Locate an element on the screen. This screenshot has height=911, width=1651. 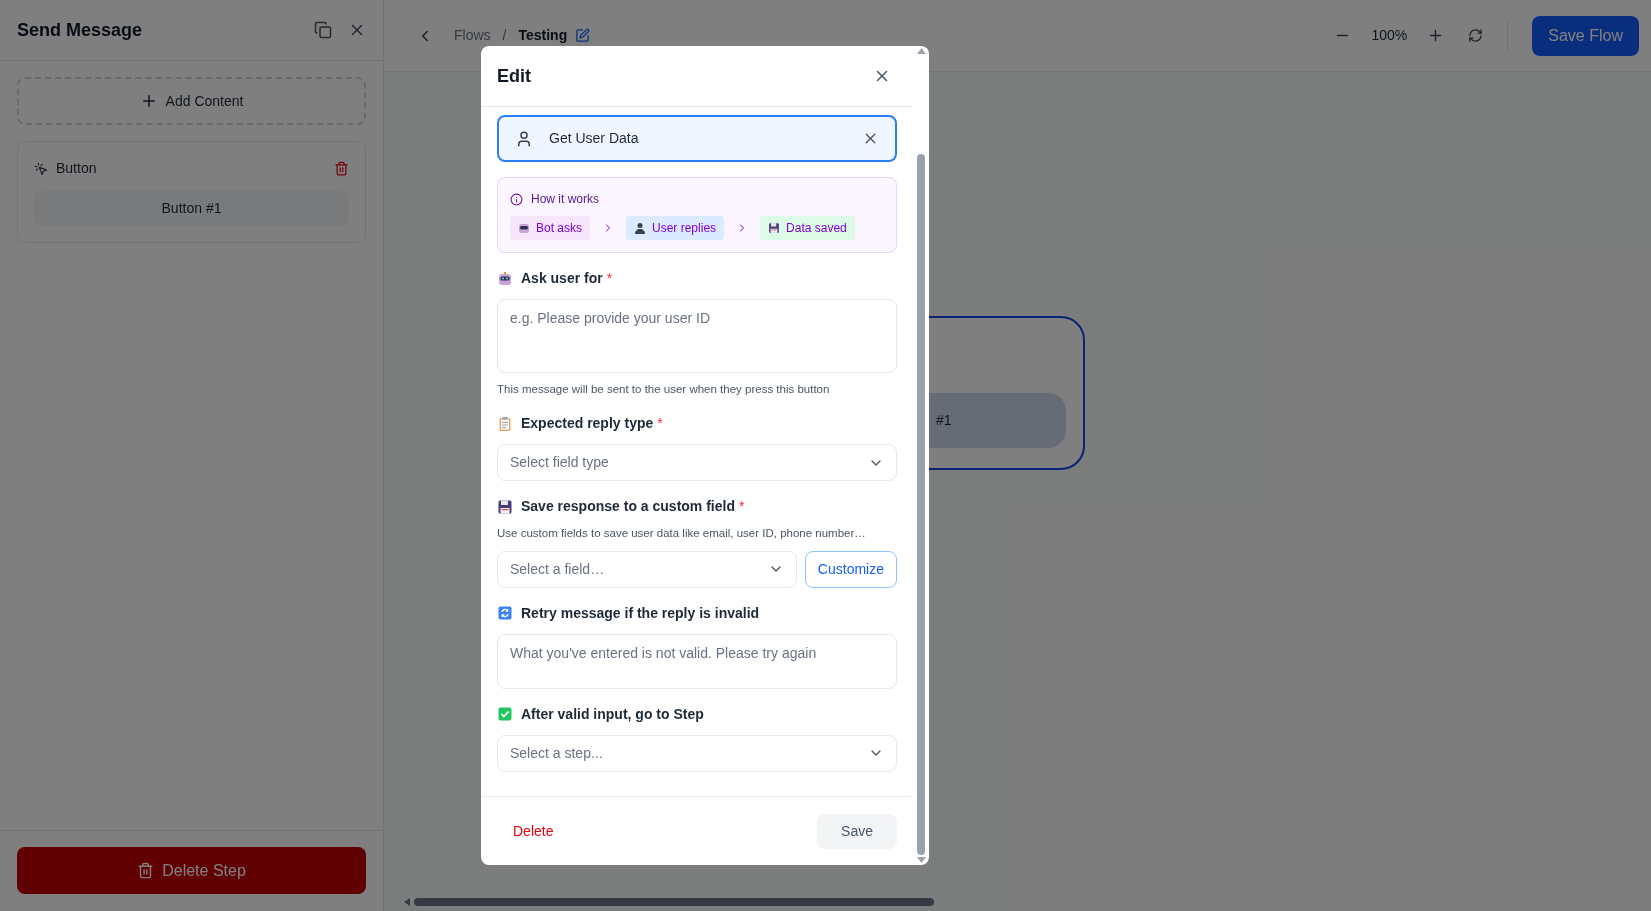
info-title: How it works is located at coordinates (565, 199).